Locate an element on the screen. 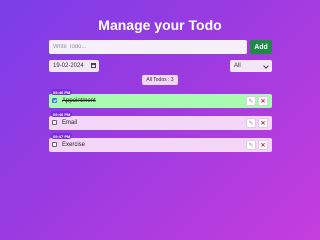  page-title: Manage your Todo is located at coordinates (160, 25).